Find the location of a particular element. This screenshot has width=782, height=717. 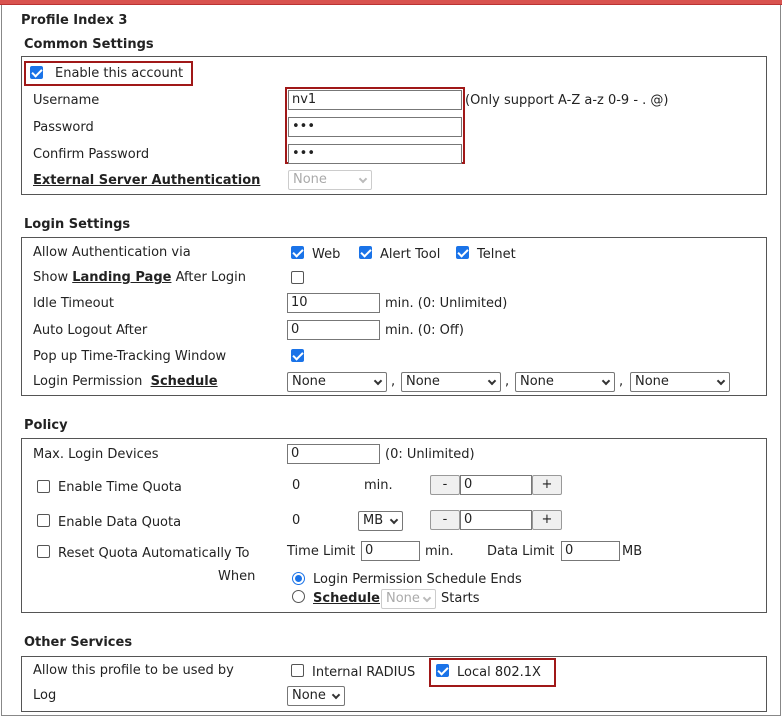

data-unit-value: MB is located at coordinates (373, 520).